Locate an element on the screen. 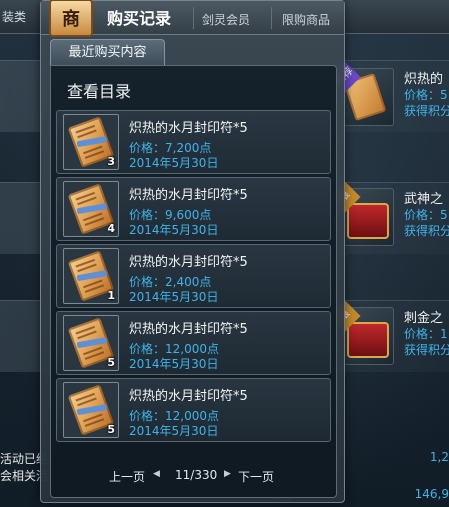  purchase-row: 1 炽热的水月封印符*5 价格：2,400点 2014年5月30日 is located at coordinates (193, 276).